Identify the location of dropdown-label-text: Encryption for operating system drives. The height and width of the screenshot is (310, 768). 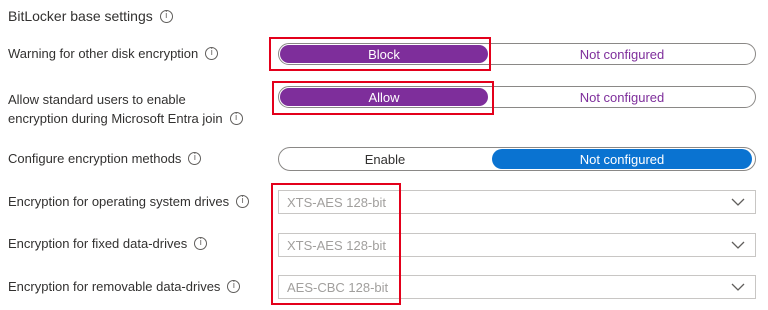
(119, 201).